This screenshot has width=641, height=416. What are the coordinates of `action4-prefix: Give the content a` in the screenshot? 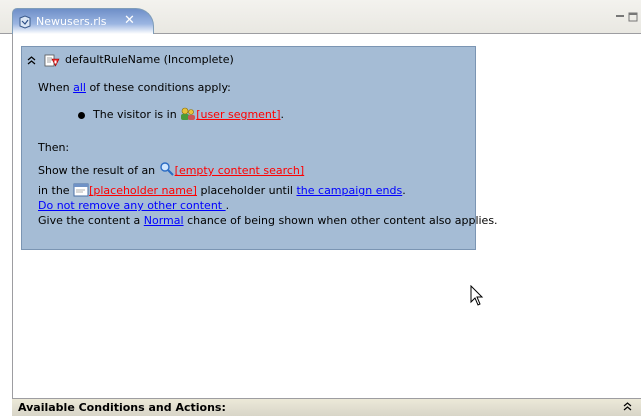 It's located at (91, 220).